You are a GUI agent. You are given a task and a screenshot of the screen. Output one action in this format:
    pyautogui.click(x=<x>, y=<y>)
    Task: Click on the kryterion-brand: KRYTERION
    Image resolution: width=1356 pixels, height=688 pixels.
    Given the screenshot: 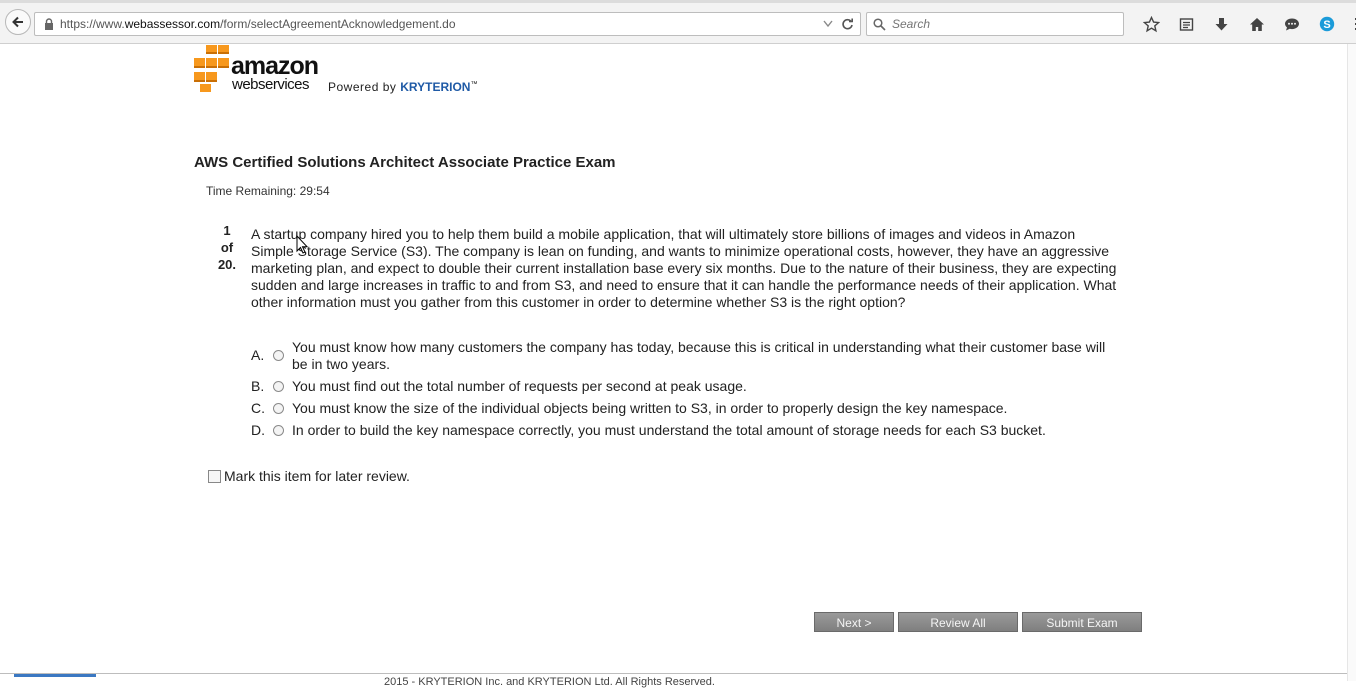 What is the action you would take?
    pyautogui.click(x=435, y=87)
    